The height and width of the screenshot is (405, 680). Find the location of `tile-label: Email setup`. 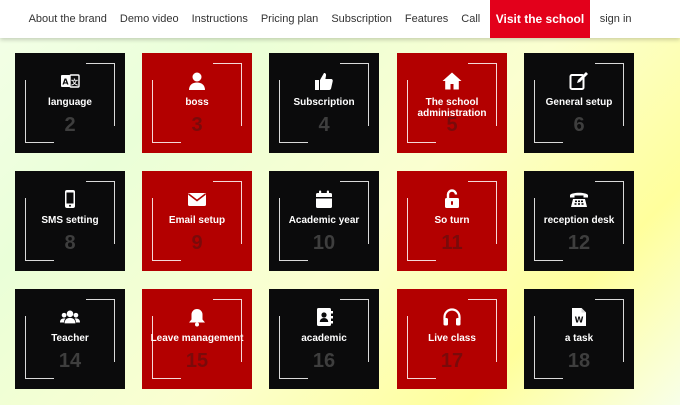

tile-label: Email setup is located at coordinates (197, 220).